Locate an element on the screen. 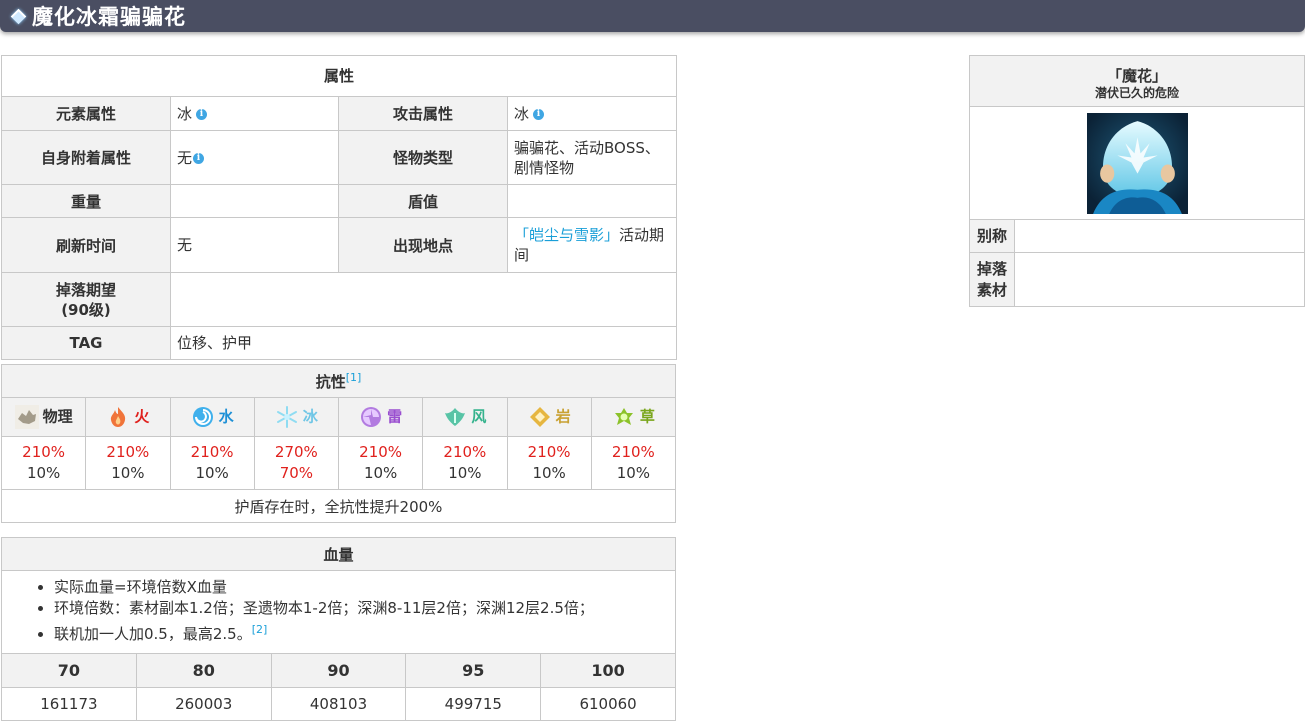 This screenshot has width=1305, height=721. attr-value-monster-type: 骗骗花、活动BOSS、剧情怪物 is located at coordinates (592, 157).